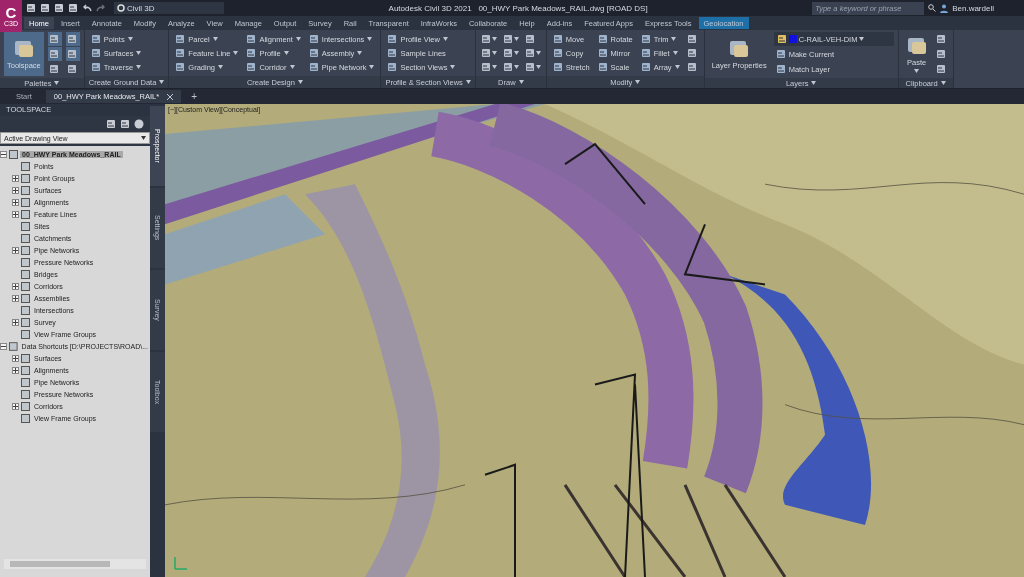 The width and height of the screenshot is (1024, 577). I want to click on search-icon, so click(932, 8).